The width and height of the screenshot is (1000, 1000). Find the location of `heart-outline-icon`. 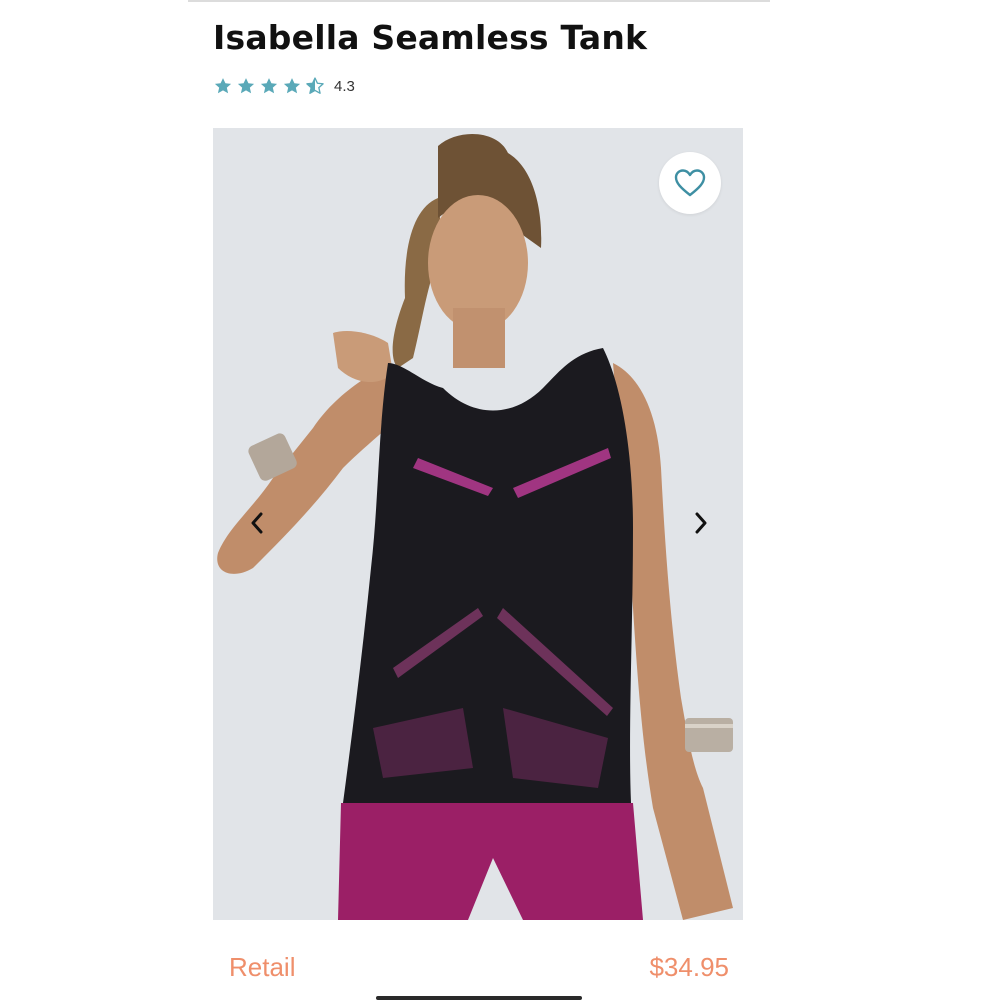

heart-outline-icon is located at coordinates (690, 183).